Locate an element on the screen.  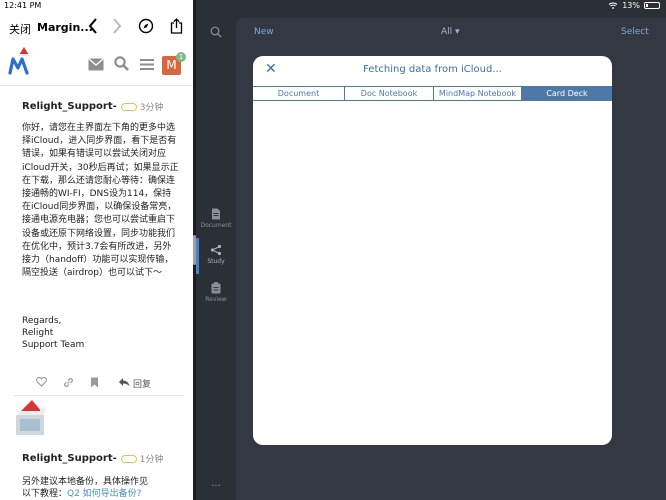
sidebar-label: Document is located at coordinates (216, 225).